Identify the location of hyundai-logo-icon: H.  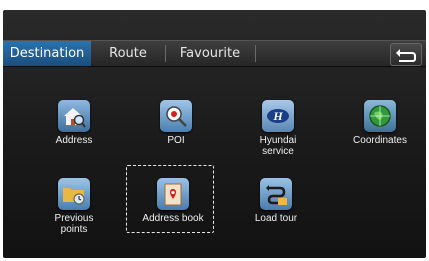
(278, 116).